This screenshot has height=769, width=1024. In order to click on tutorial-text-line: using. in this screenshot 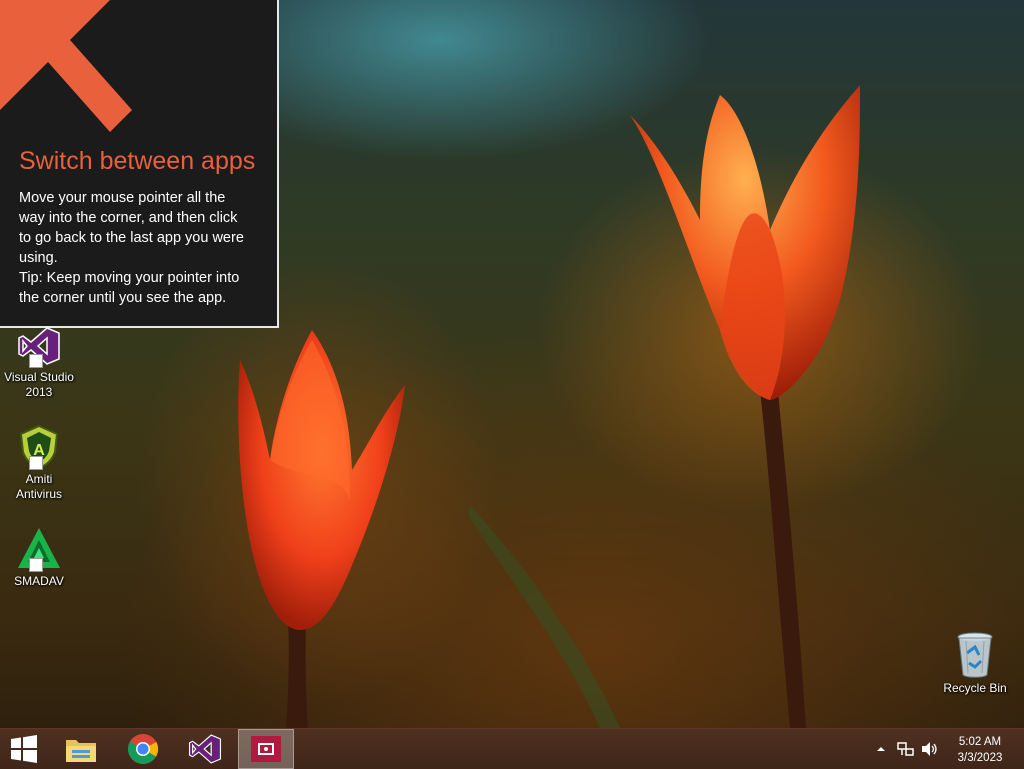, I will do `click(38, 258)`.